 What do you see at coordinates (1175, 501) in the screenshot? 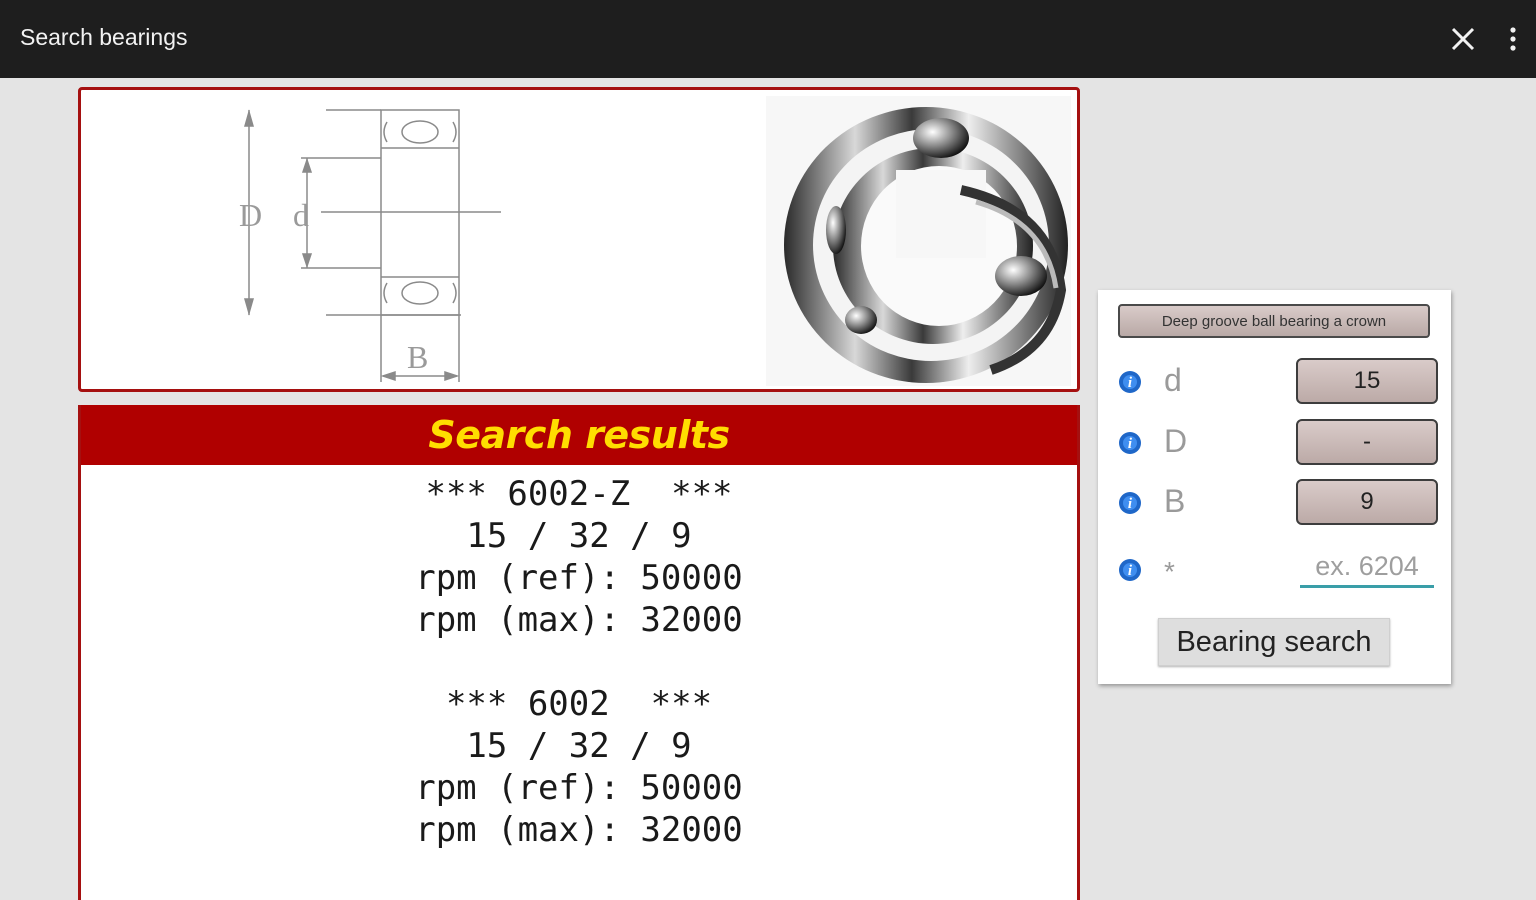
I see `param-label-b: B` at bounding box center [1175, 501].